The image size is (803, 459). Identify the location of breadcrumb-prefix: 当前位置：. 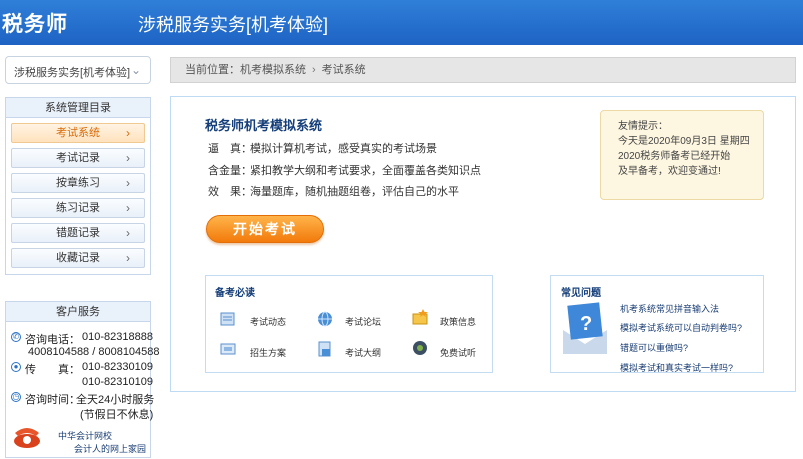
(212, 70).